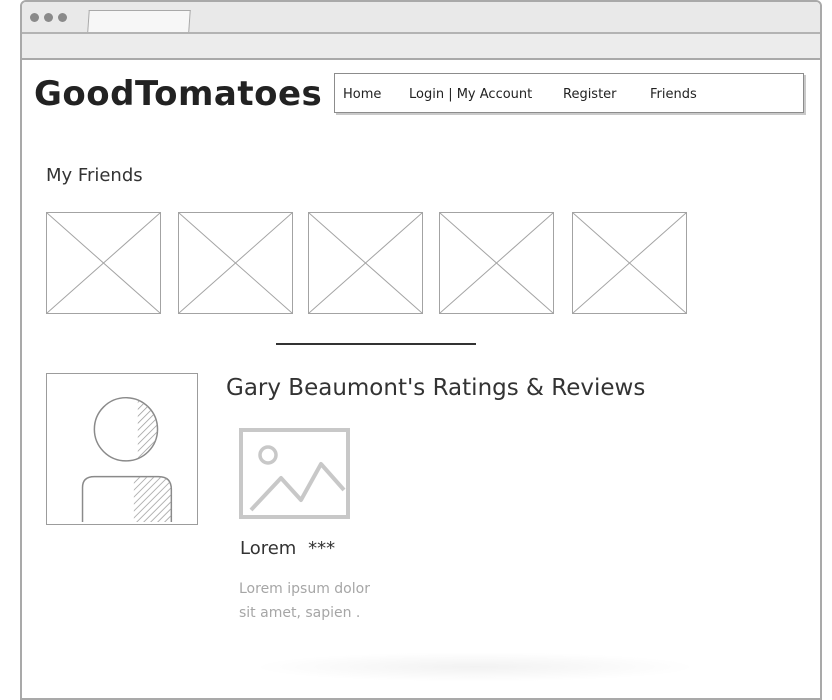 The image size is (832, 700). What do you see at coordinates (470, 94) in the screenshot?
I see `nav-login-account-link: Login | My Account` at bounding box center [470, 94].